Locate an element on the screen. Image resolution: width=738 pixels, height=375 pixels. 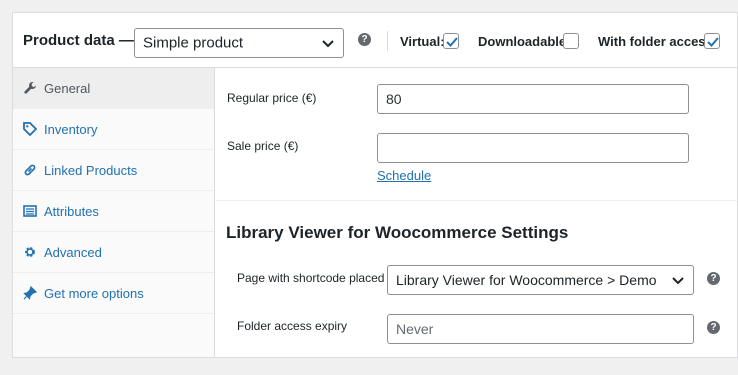
product-type-help-icon: ? is located at coordinates (364, 39).